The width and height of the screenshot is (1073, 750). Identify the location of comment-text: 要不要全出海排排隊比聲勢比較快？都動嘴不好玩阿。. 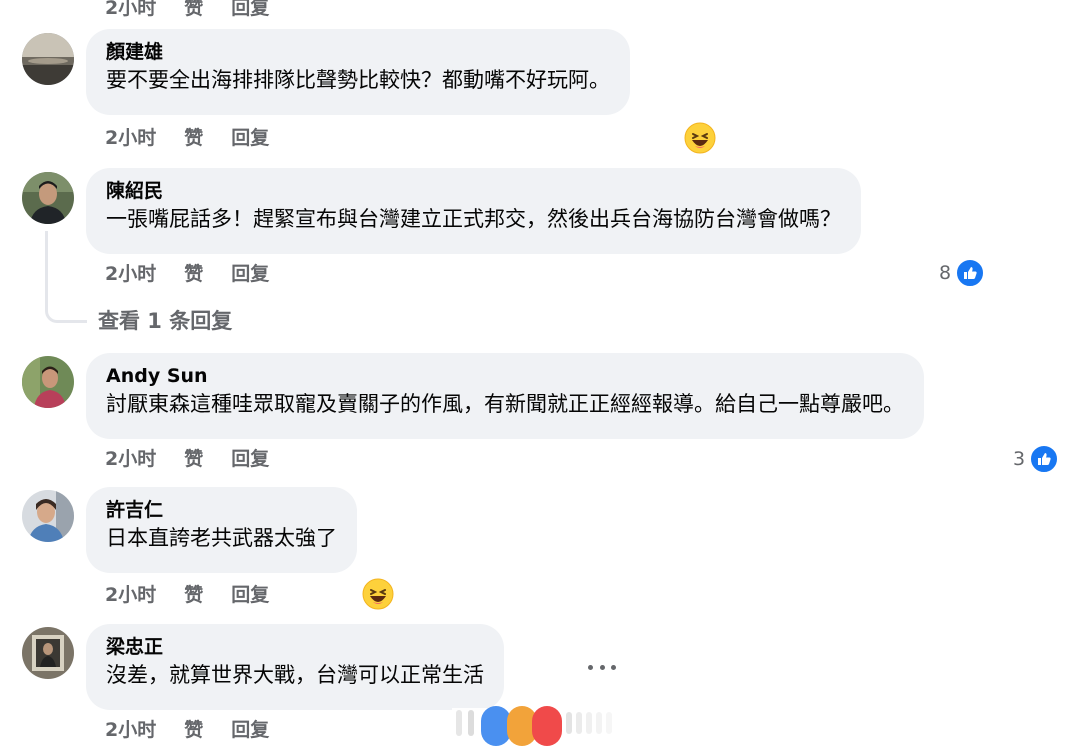
(358, 80).